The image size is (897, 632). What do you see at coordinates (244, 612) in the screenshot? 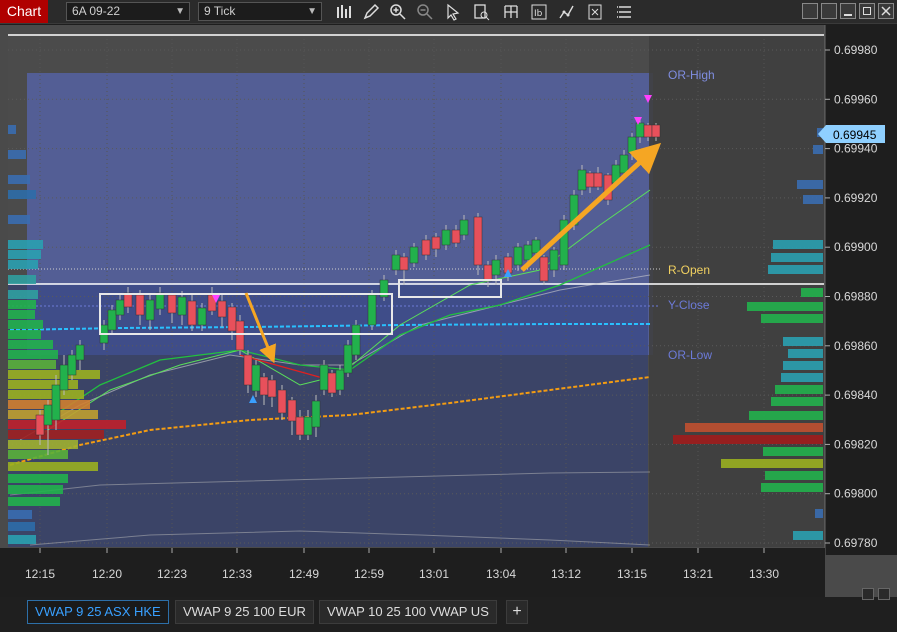
I see `tab-vwap-eur: VWAP 9 25 100 EUR` at bounding box center [244, 612].